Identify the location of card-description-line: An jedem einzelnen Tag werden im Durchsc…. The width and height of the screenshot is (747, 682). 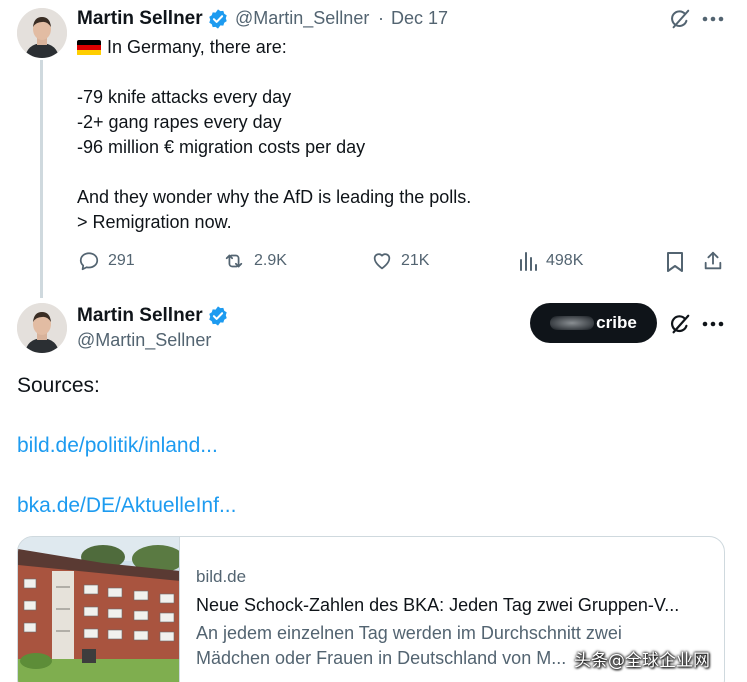
(409, 633).